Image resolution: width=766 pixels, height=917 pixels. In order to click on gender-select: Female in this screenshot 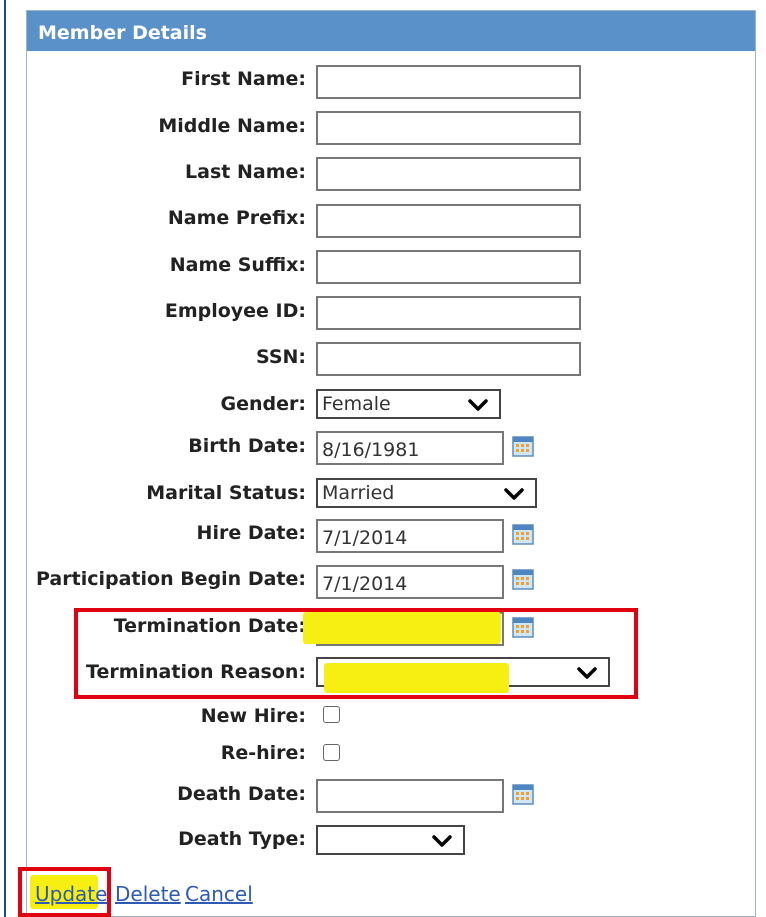, I will do `click(408, 404)`.